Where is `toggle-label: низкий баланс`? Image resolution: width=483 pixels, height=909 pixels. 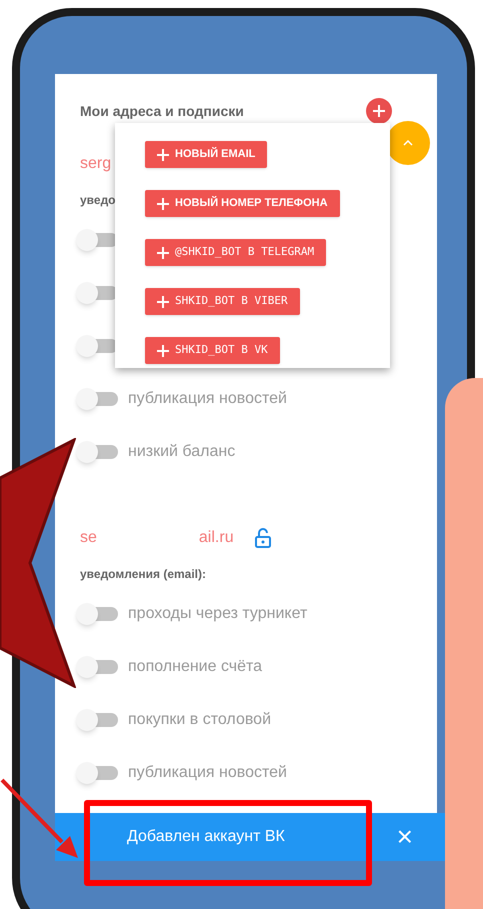
toggle-label: низкий баланс is located at coordinates (182, 452).